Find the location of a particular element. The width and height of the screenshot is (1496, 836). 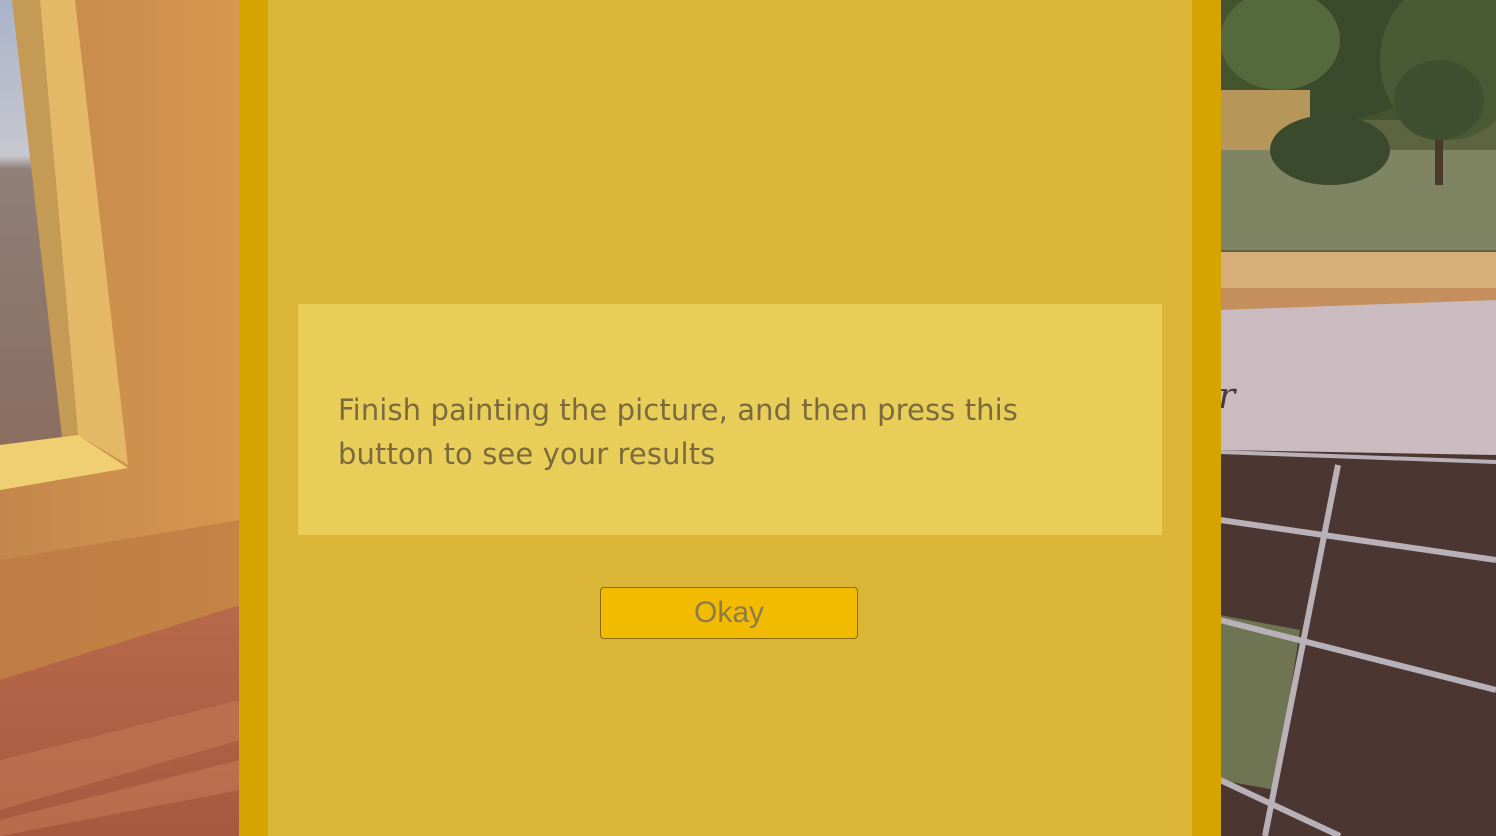

svg-text: r is located at coordinates (1228, 396).